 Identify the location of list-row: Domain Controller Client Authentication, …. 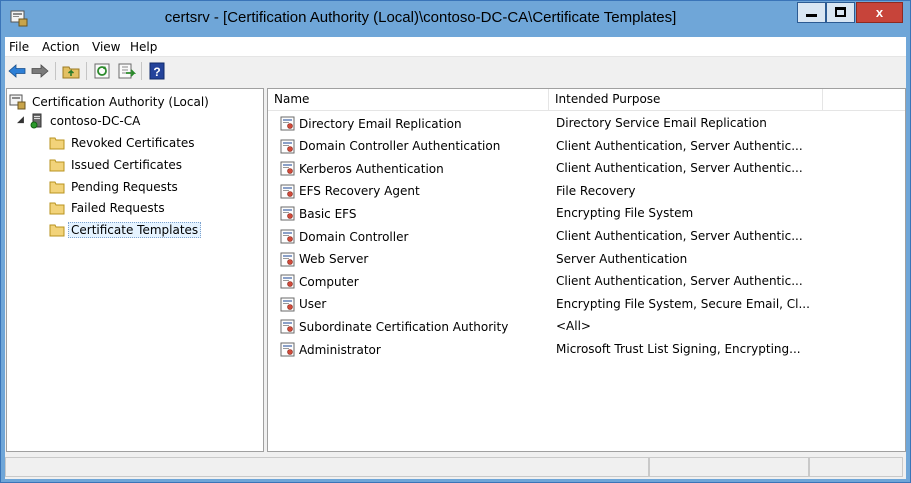
(586, 236).